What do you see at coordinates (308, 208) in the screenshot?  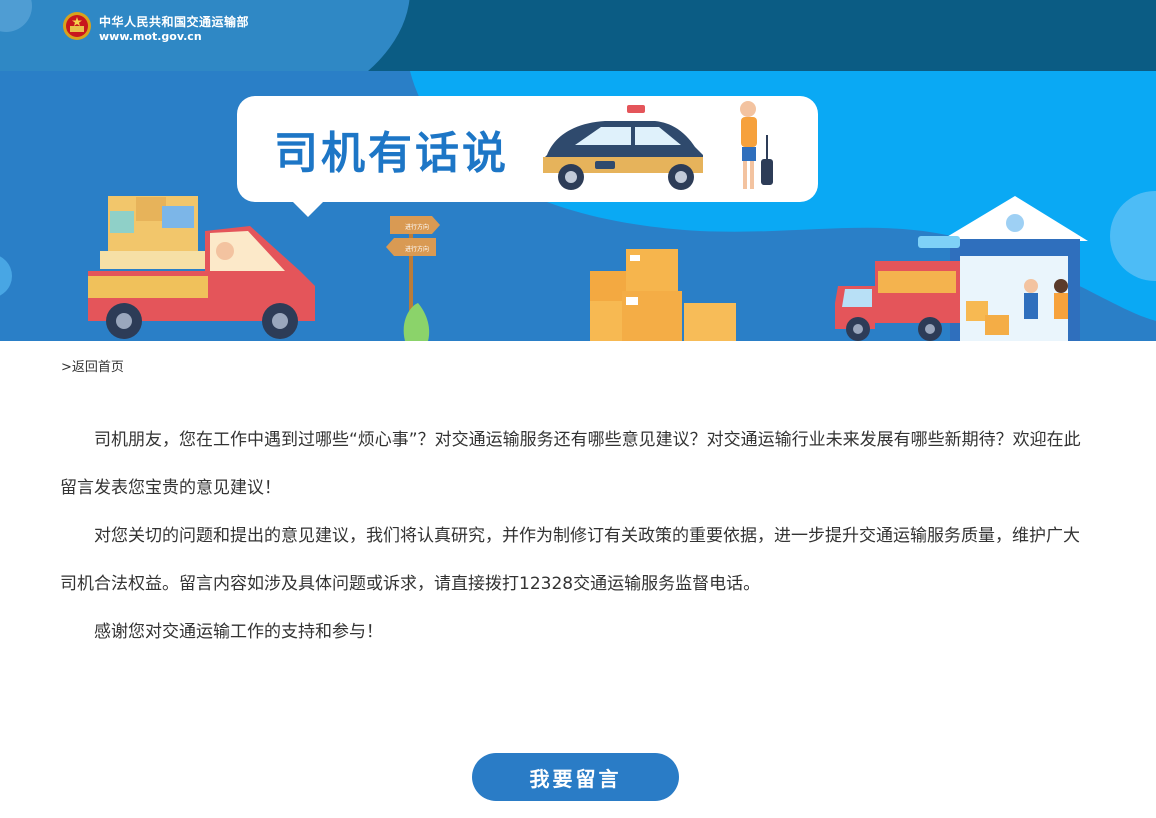 I see `banner-title-tail` at bounding box center [308, 208].